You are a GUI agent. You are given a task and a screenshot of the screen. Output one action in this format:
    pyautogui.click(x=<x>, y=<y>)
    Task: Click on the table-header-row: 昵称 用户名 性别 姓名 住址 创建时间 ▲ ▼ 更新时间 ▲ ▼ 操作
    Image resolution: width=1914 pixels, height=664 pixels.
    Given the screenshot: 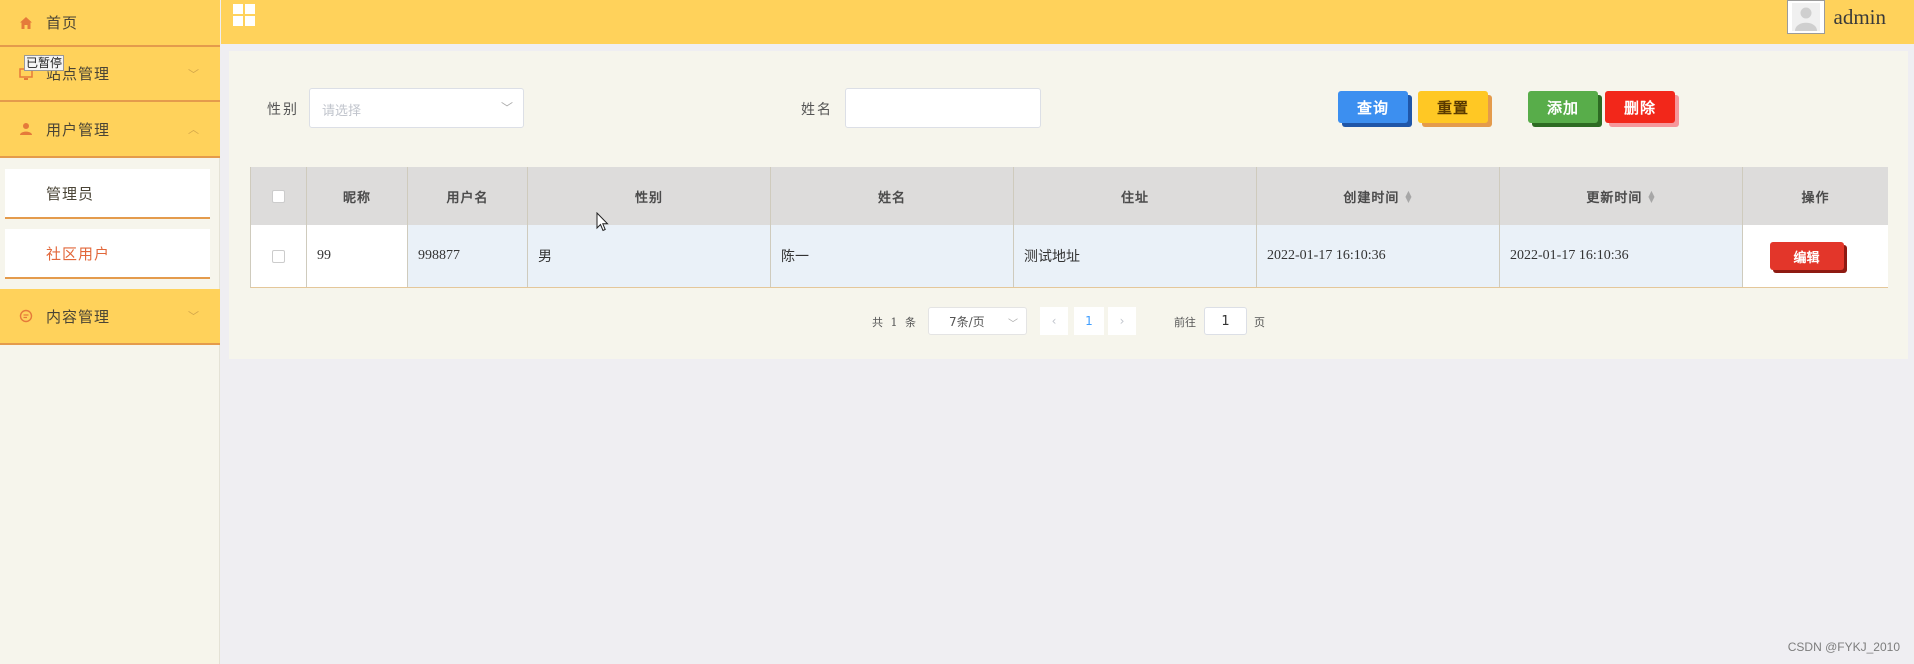 What is the action you would take?
    pyautogui.click(x=1069, y=196)
    